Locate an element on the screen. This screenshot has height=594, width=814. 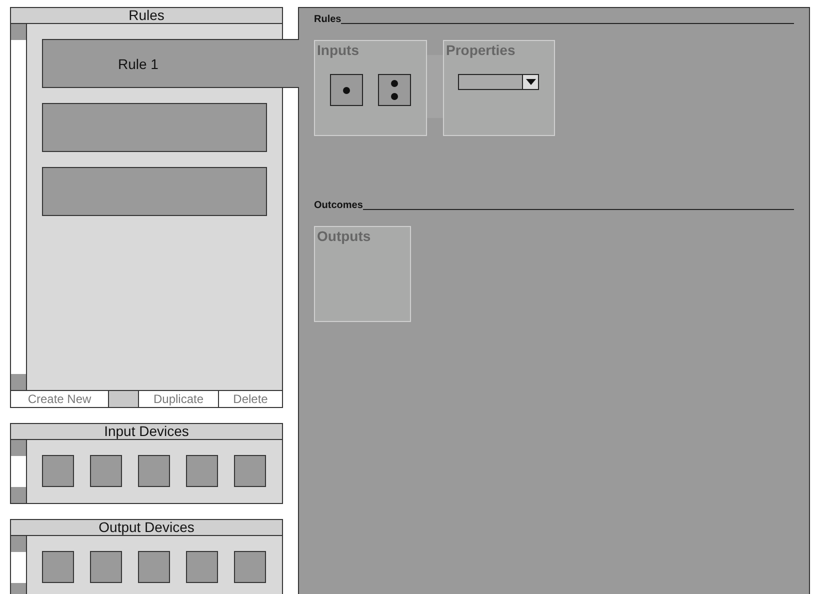
panel-title: Rules is located at coordinates (146, 16).